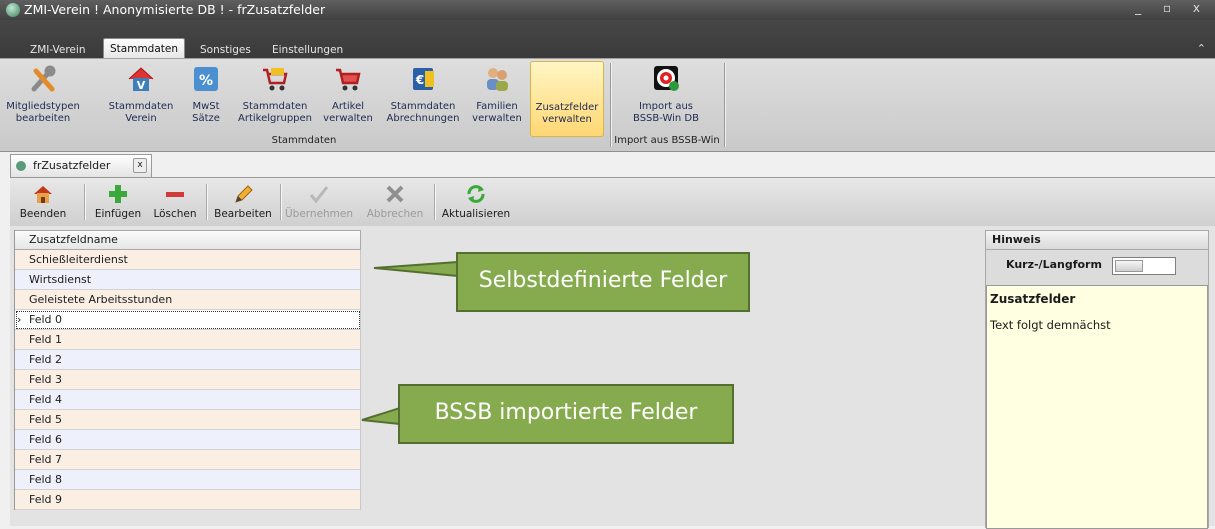 This screenshot has height=529, width=1215. Describe the element at coordinates (1050, 325) in the screenshot. I see `note-text: Text folgt demnächst` at that location.